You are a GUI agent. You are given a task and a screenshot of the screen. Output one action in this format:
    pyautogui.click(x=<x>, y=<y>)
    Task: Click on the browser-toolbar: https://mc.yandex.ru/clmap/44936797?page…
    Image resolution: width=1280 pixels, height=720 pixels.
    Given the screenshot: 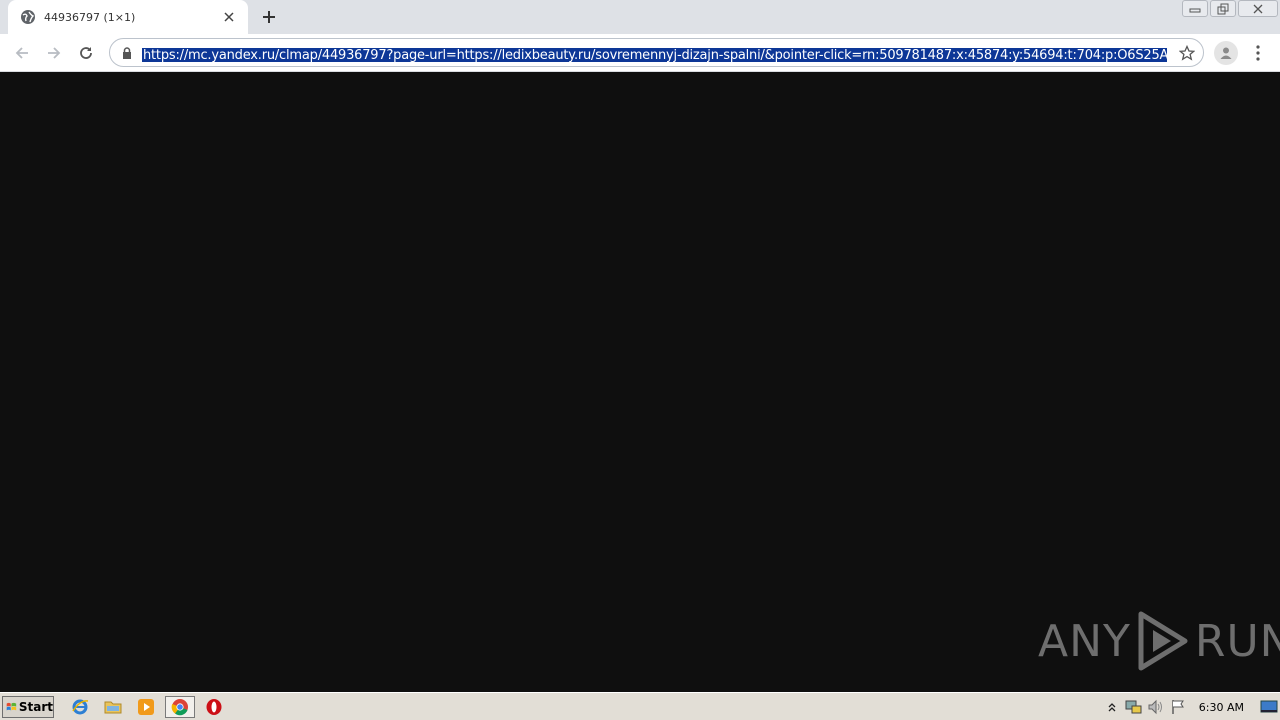 What is the action you would take?
    pyautogui.click(x=640, y=53)
    